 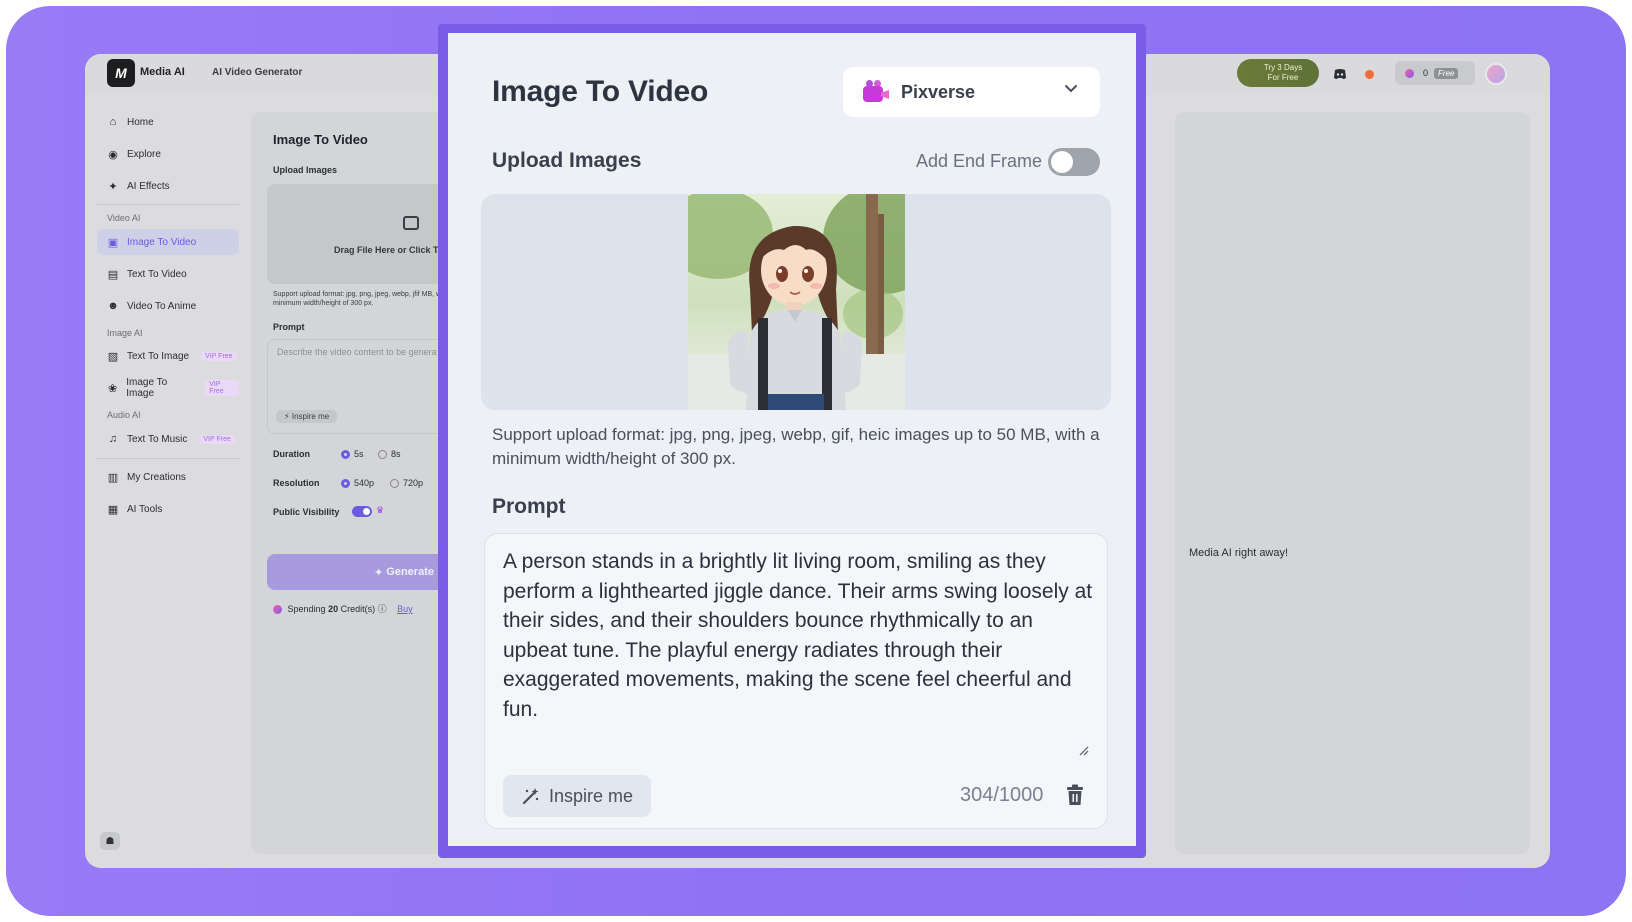 What do you see at coordinates (362, 511) in the screenshot?
I see `public-visibility-toggle` at bounding box center [362, 511].